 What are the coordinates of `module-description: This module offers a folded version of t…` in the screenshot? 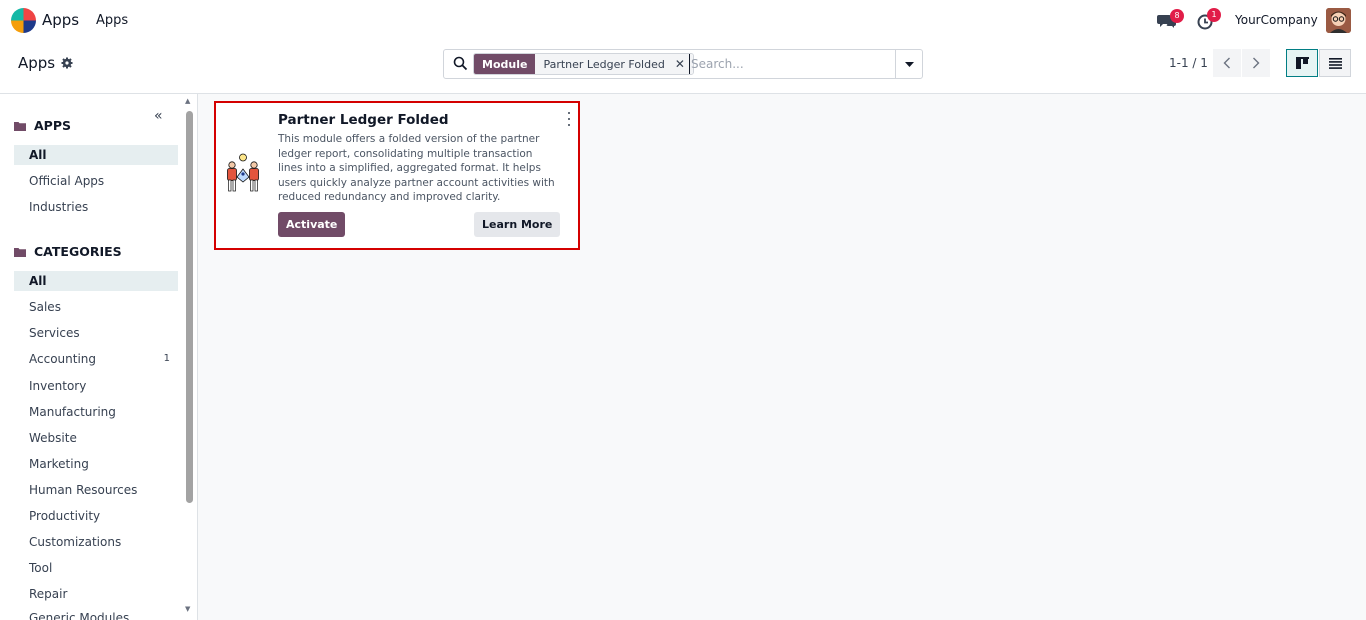 It's located at (416, 168).